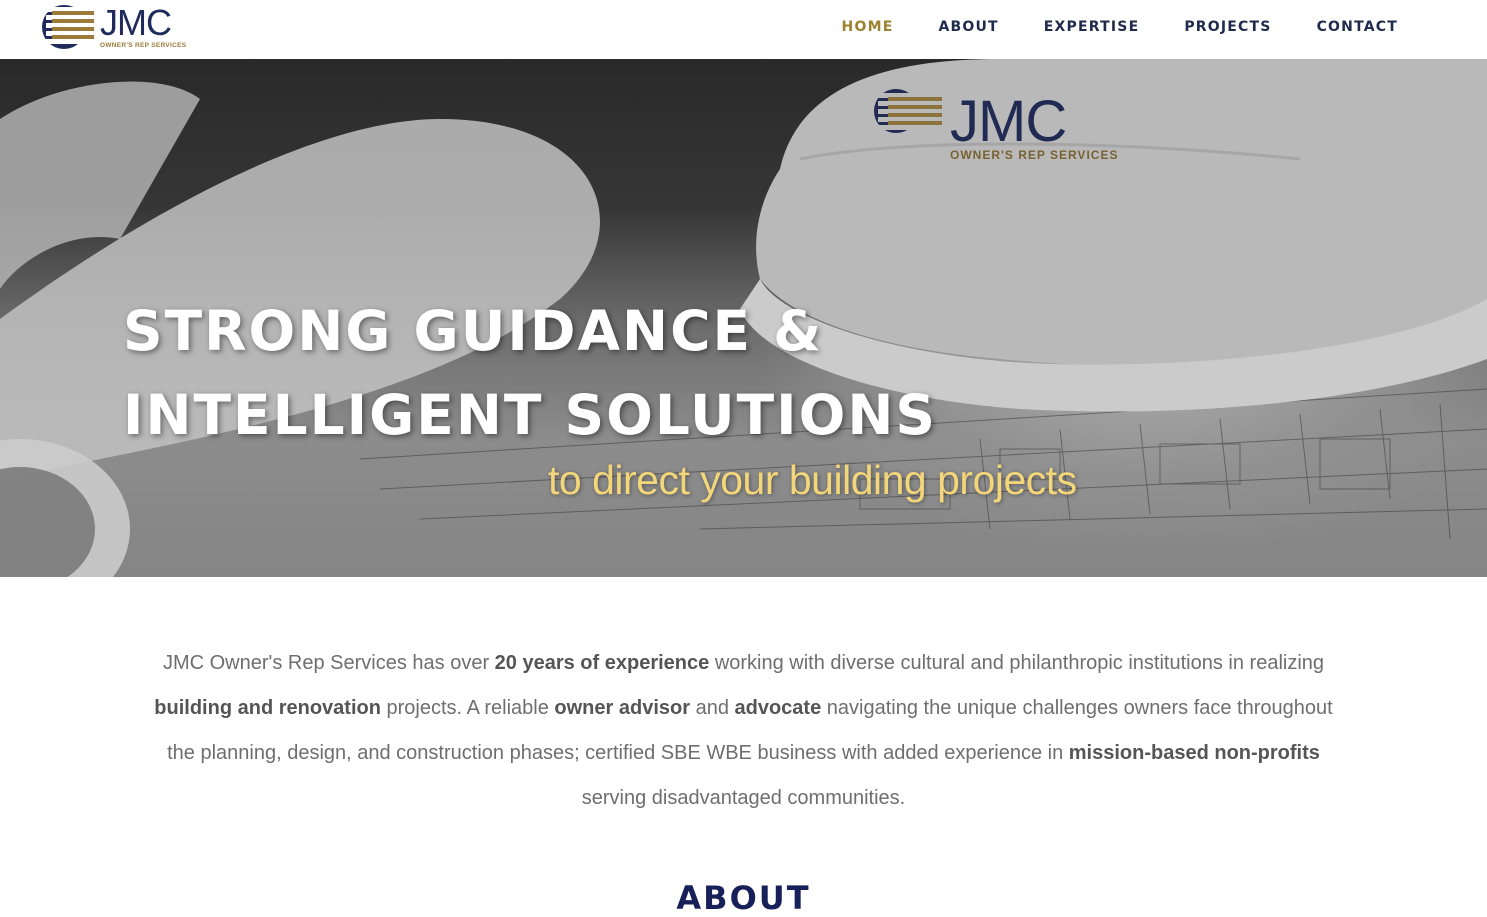 This screenshot has width=1487, height=917. I want to click on logo-wordmark: JMC, so click(136, 22).